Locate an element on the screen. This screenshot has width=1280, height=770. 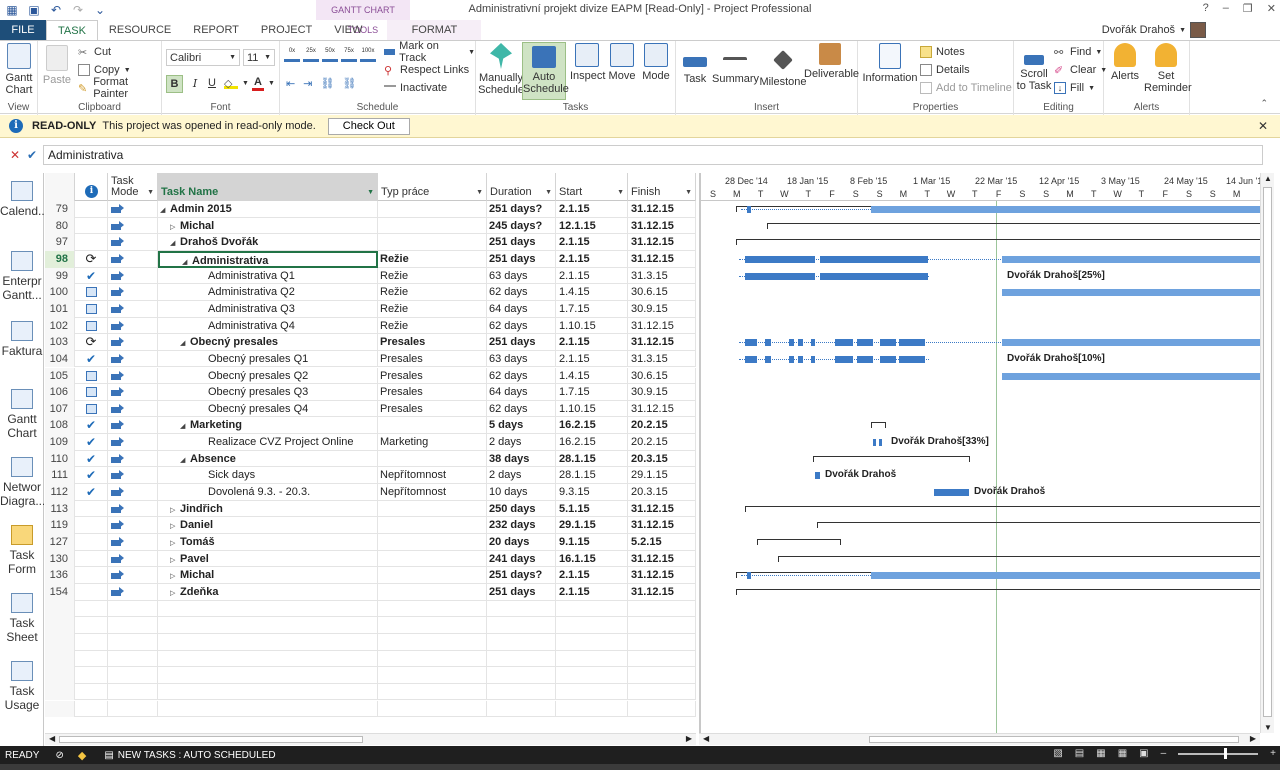
typ-prace-header: Typ práce ▼ is located at coordinates (432, 187).